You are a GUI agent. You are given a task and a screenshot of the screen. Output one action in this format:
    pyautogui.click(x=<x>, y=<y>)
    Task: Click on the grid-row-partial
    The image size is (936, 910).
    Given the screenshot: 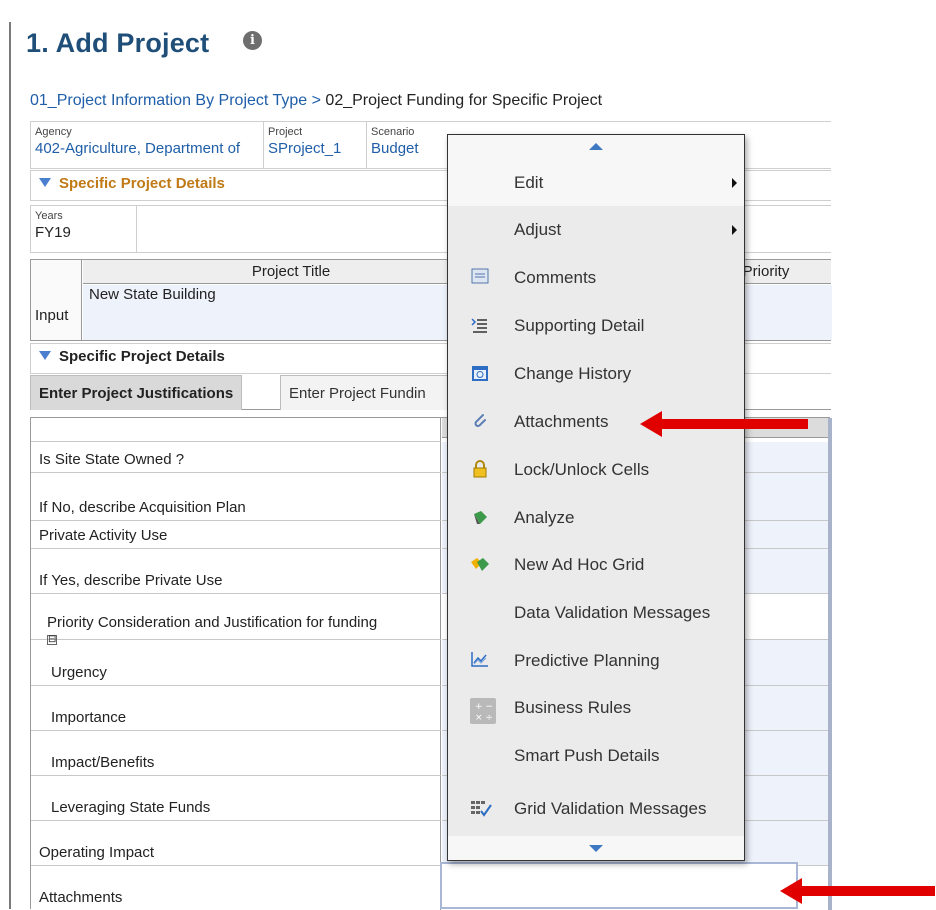 What is the action you would take?
    pyautogui.click(x=236, y=430)
    